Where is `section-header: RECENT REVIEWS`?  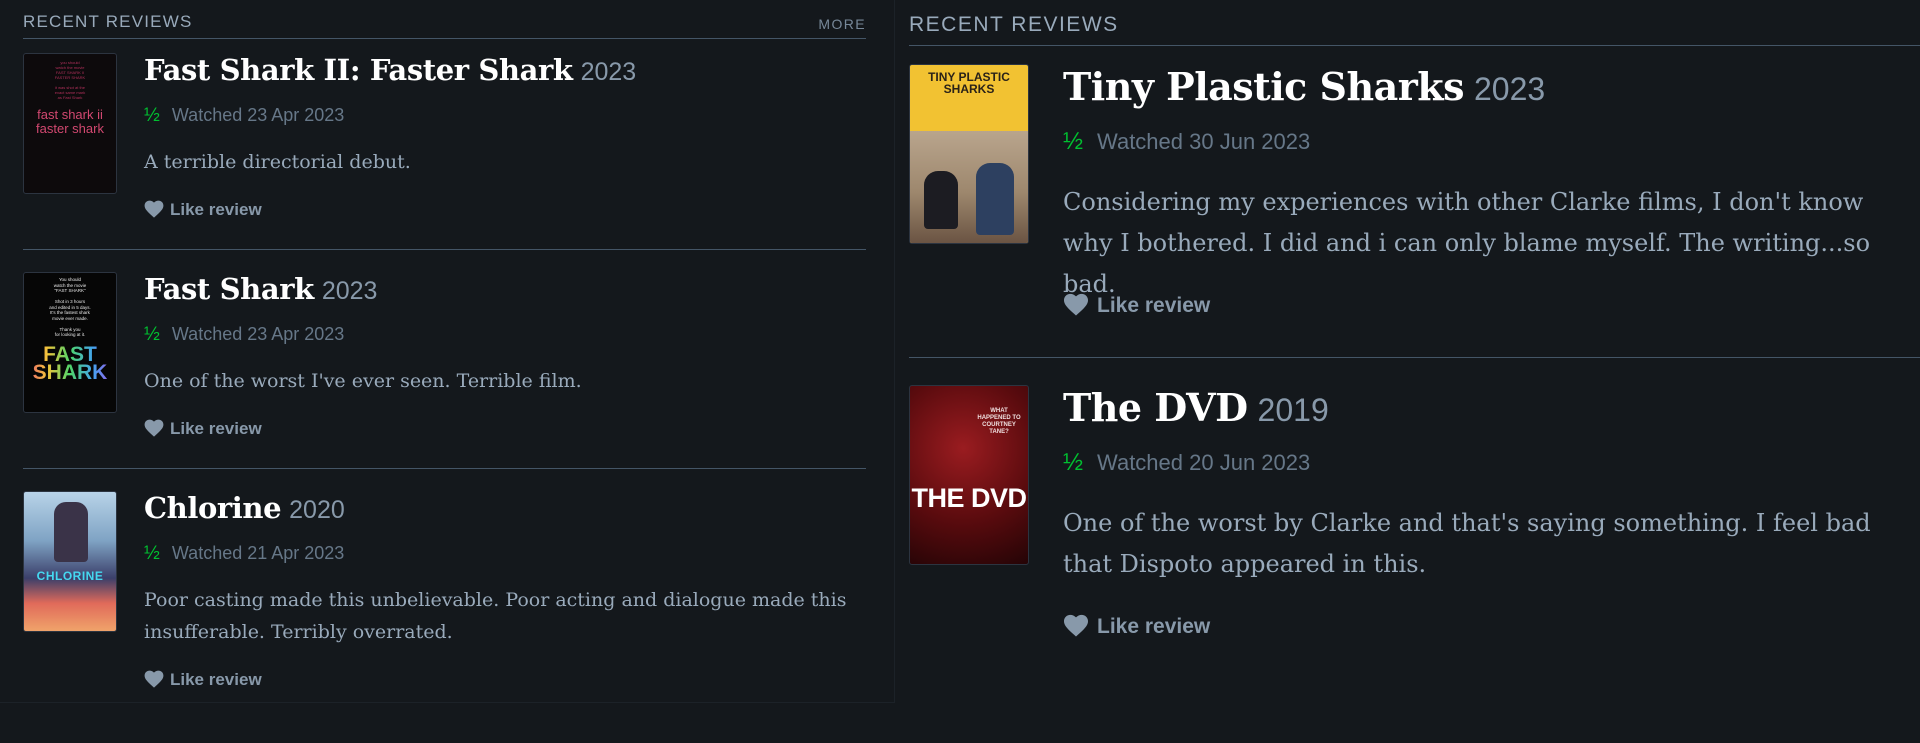 section-header: RECENT REVIEWS is located at coordinates (1414, 28).